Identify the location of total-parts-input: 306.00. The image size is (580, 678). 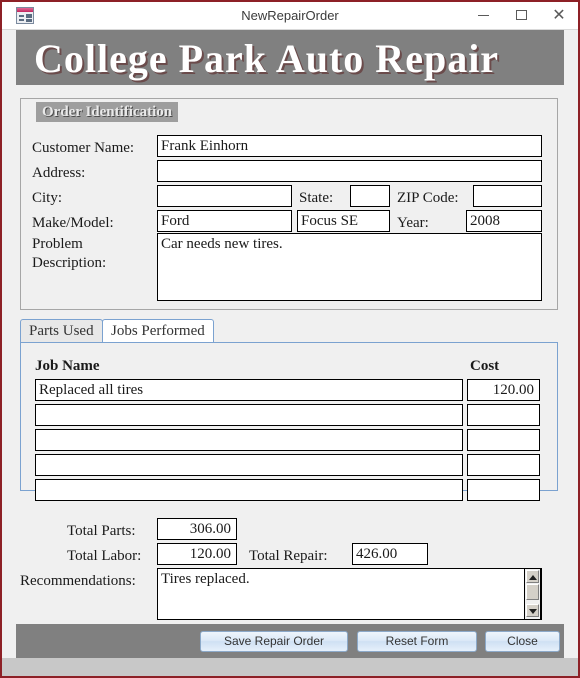
(197, 529).